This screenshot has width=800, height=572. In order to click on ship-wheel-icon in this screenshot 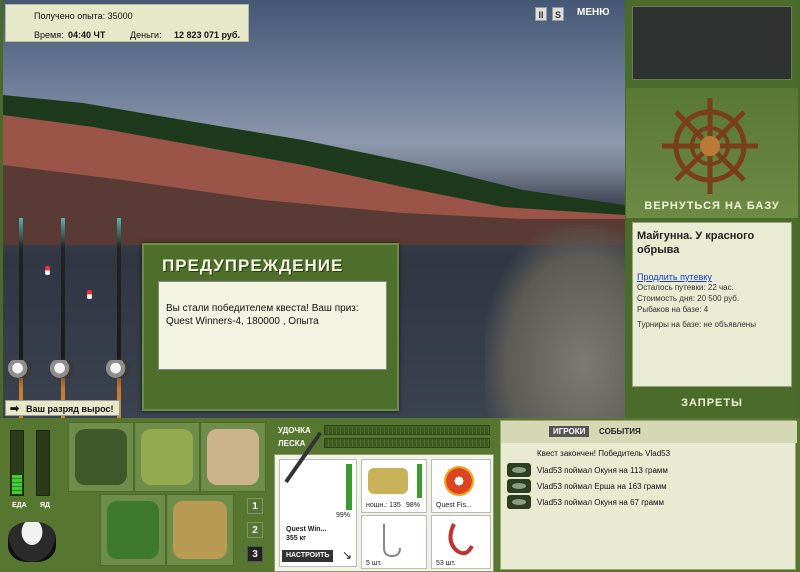, I will do `click(710, 146)`.